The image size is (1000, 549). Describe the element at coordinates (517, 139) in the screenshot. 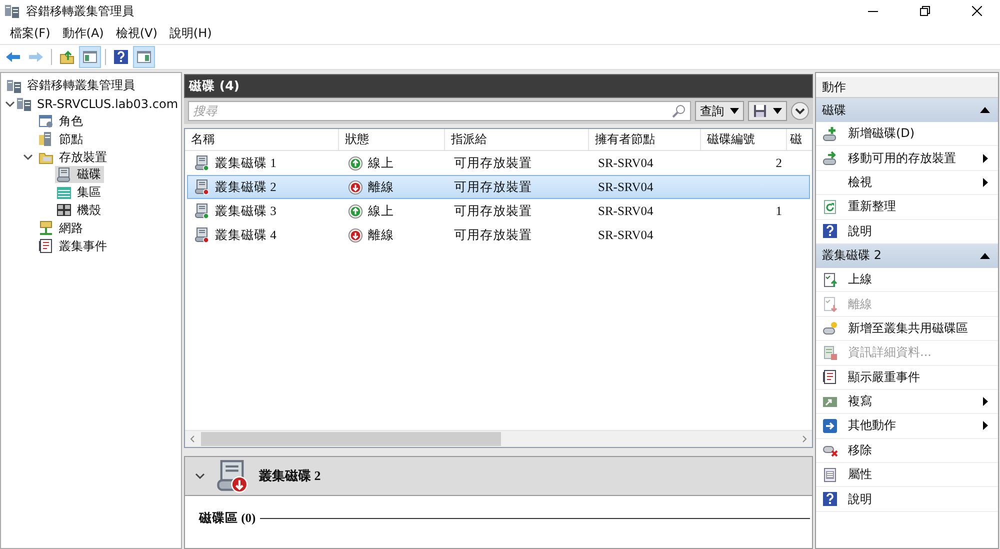

I see `column-header: 指派給` at that location.